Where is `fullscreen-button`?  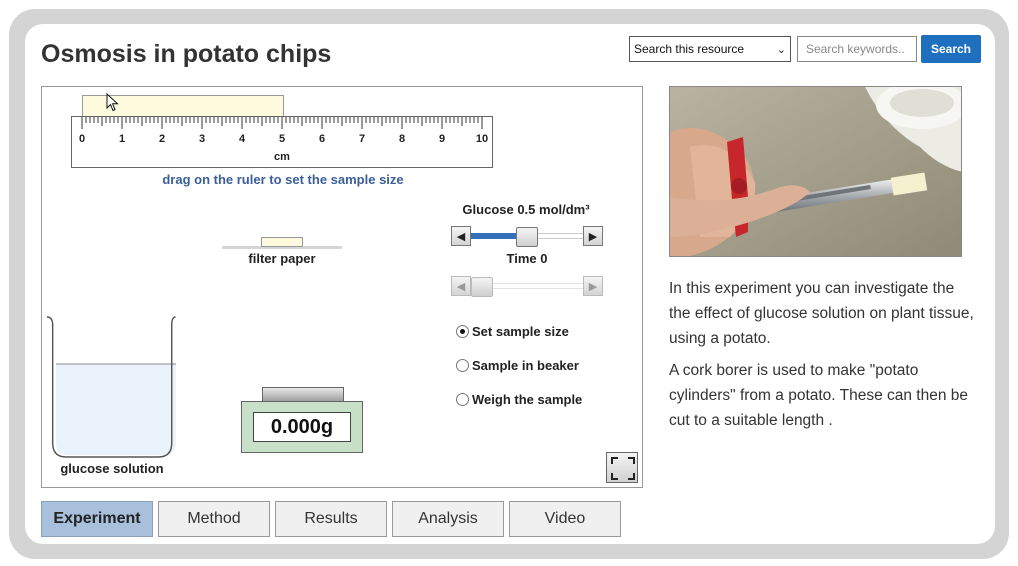
fullscreen-button is located at coordinates (622, 467).